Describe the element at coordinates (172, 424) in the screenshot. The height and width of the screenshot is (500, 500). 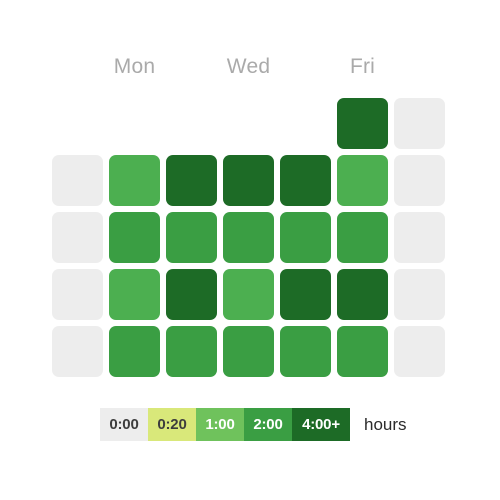
I see `legend-swatch-020: 0:20` at that location.